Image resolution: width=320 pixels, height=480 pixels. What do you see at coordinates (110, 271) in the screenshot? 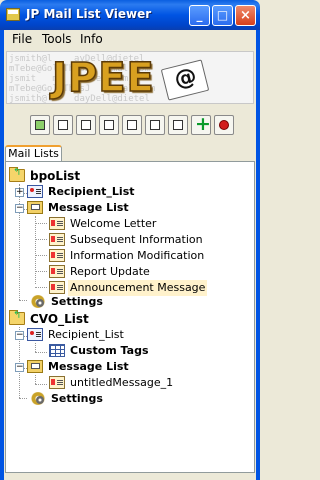
I see `tree-node-label: Report Update` at bounding box center [110, 271].